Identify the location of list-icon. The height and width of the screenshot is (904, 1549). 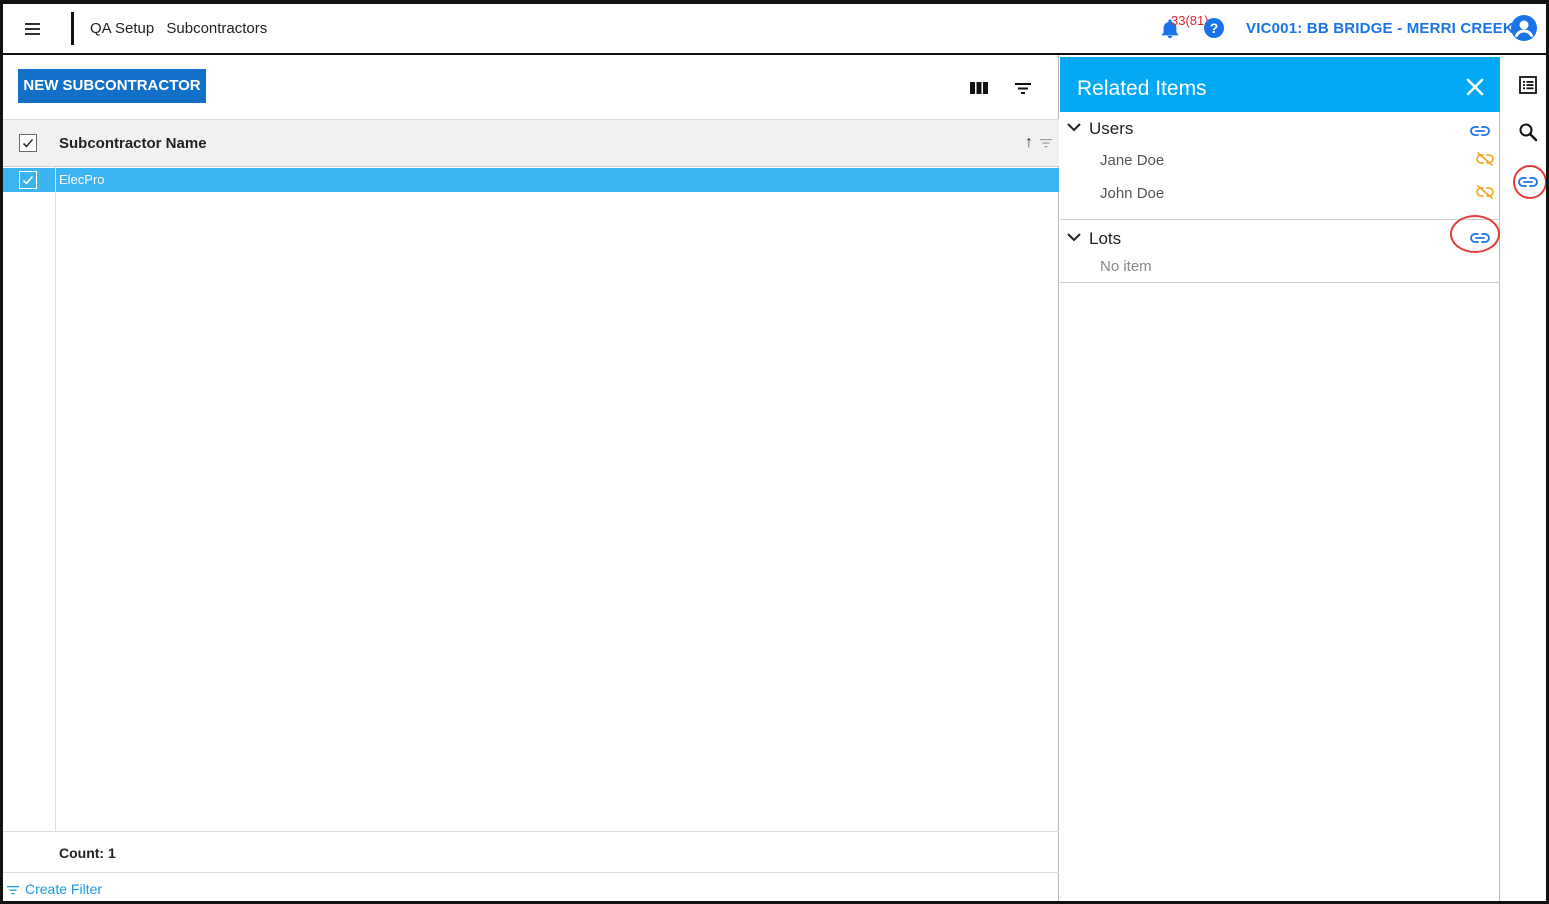
(1528, 85).